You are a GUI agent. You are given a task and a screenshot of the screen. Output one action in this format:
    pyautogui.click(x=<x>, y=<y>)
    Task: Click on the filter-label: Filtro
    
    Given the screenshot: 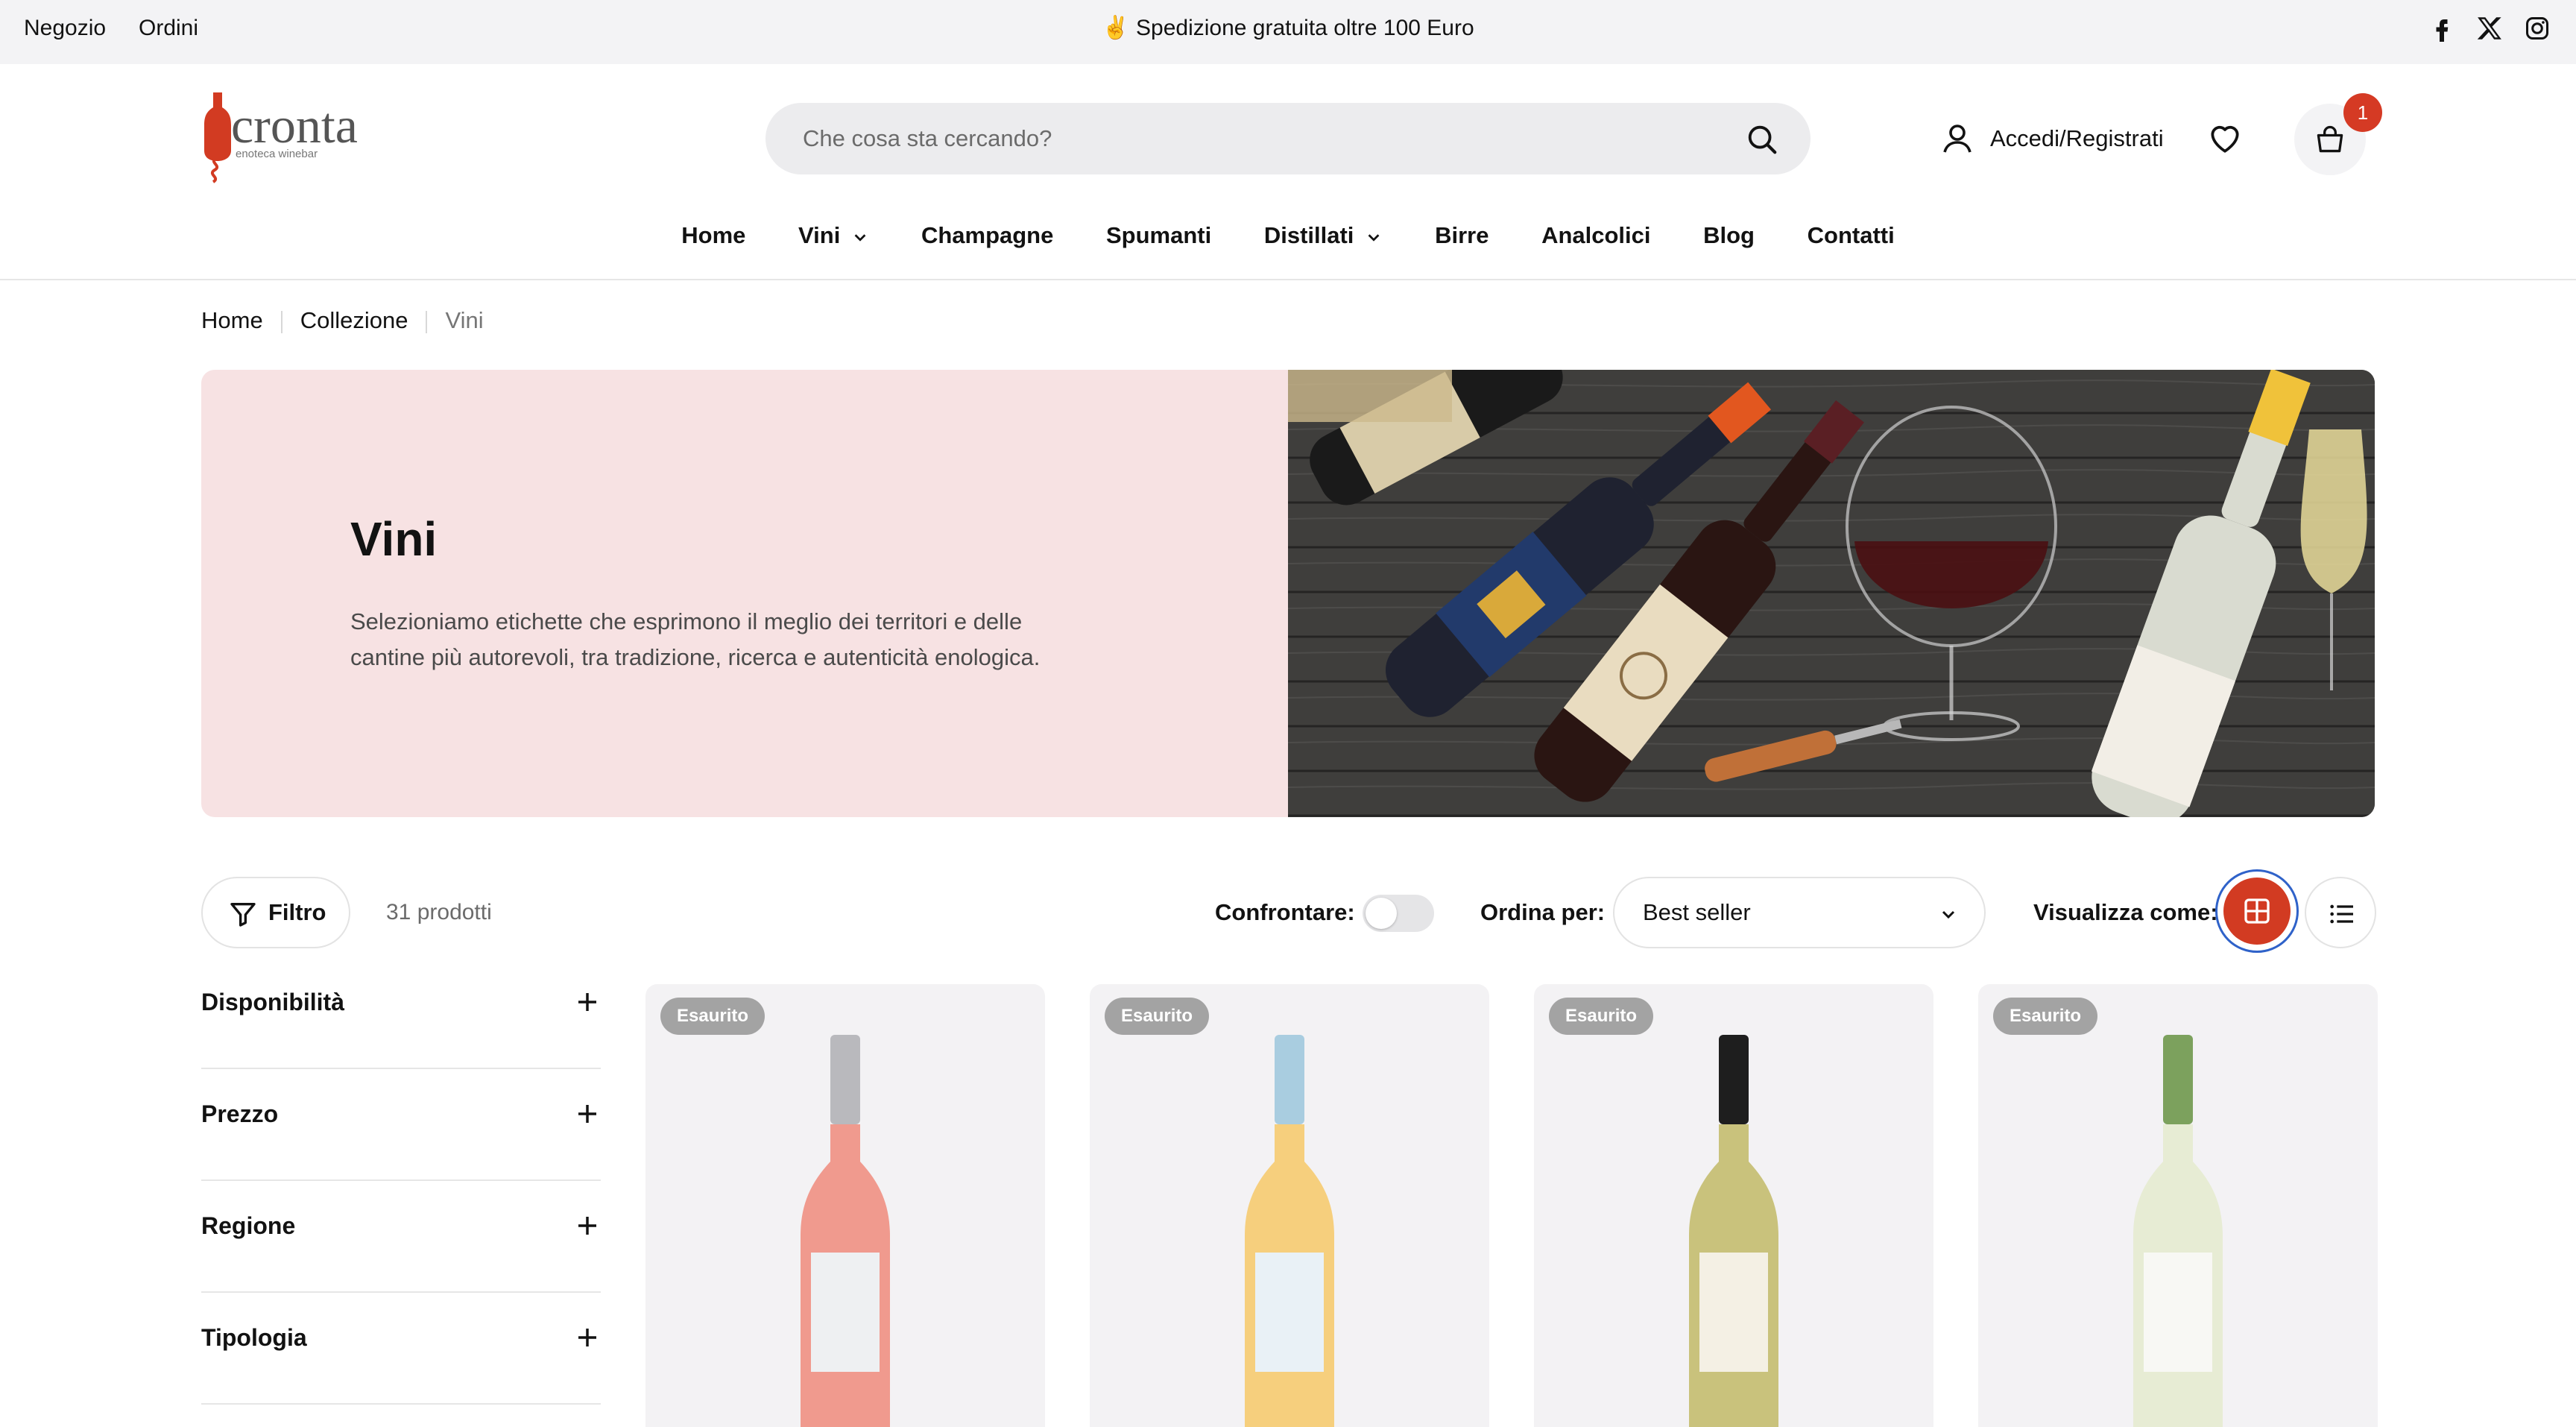 What is the action you would take?
    pyautogui.click(x=297, y=912)
    